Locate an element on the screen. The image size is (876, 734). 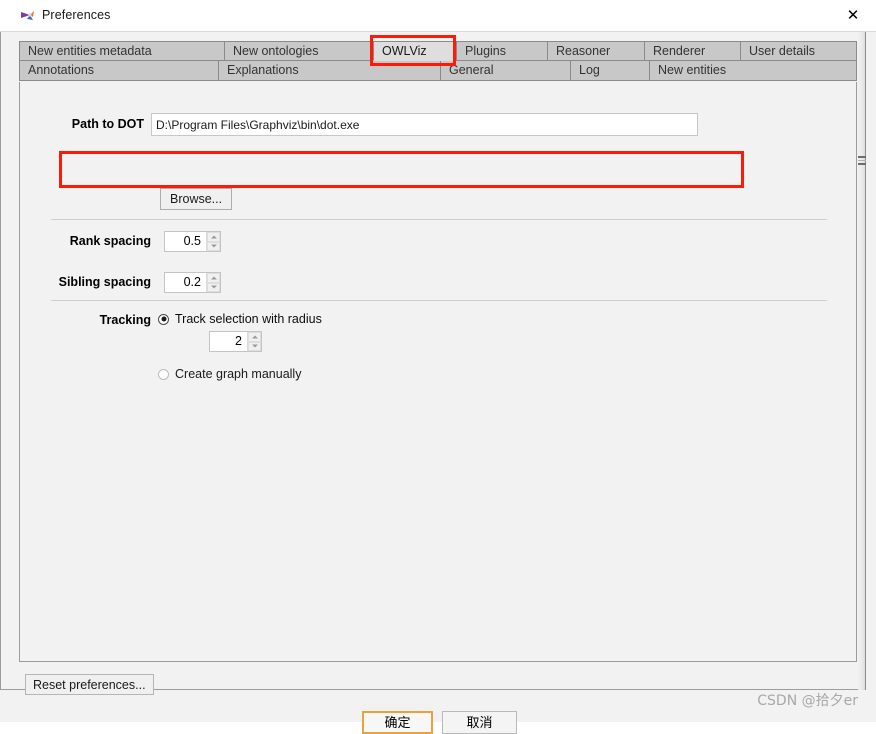
tab-new-ontologies: New ontologies is located at coordinates (298, 51).